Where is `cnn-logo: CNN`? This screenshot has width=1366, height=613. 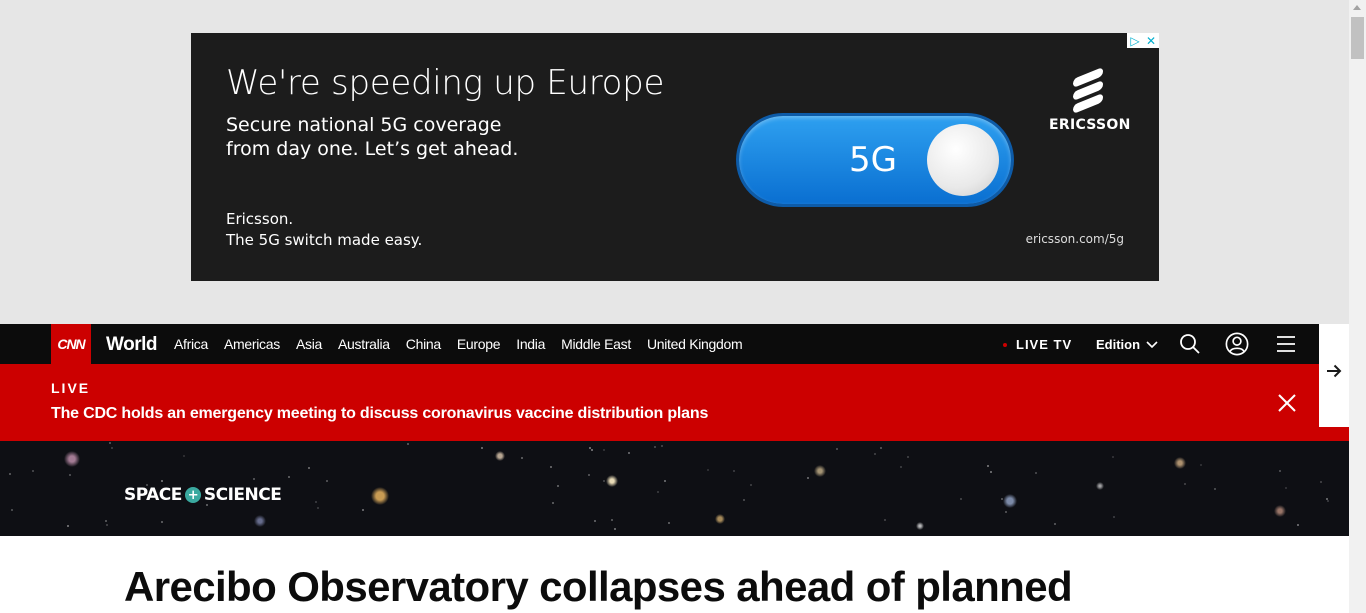
cnn-logo: CNN is located at coordinates (71, 344).